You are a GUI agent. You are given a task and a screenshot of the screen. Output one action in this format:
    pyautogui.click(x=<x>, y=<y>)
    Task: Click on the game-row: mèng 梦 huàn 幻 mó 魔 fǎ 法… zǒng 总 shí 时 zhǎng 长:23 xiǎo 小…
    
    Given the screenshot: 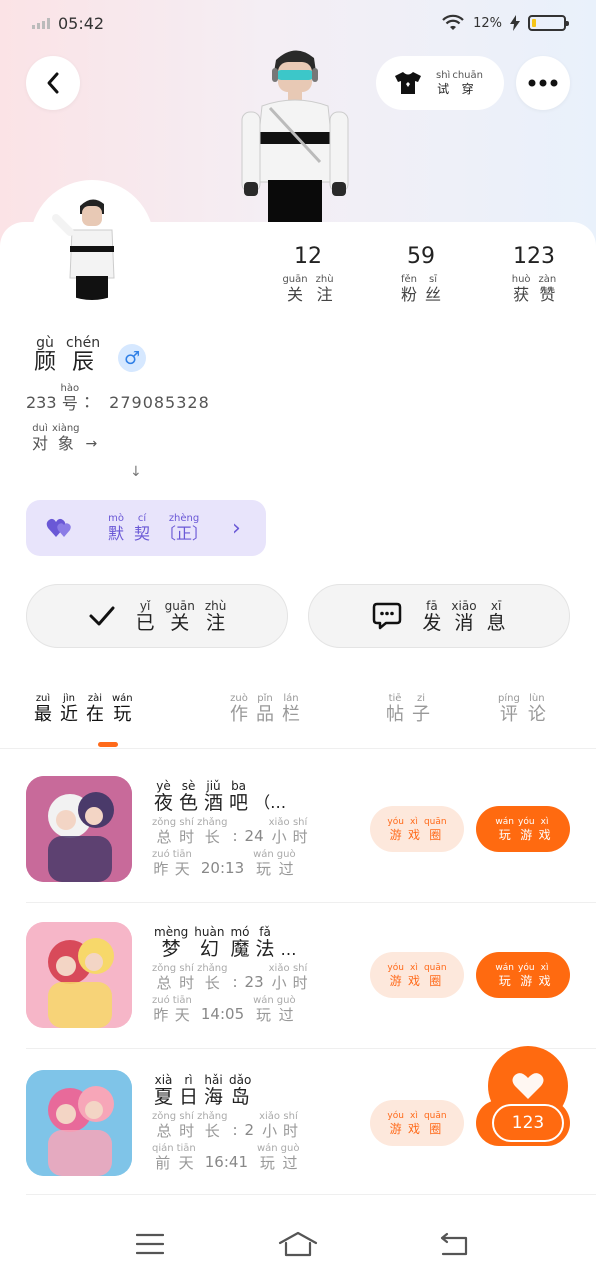 What is the action you would take?
    pyautogui.click(x=298, y=972)
    